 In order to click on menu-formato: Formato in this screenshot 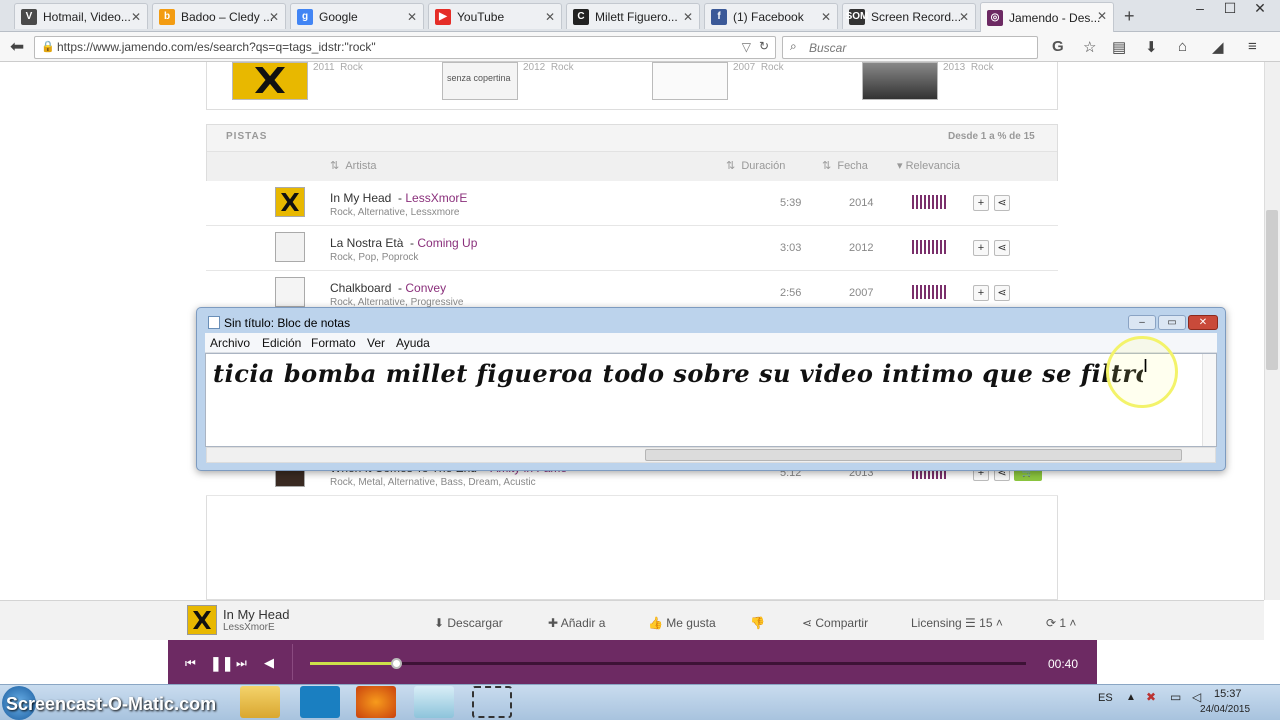, I will do `click(333, 343)`.